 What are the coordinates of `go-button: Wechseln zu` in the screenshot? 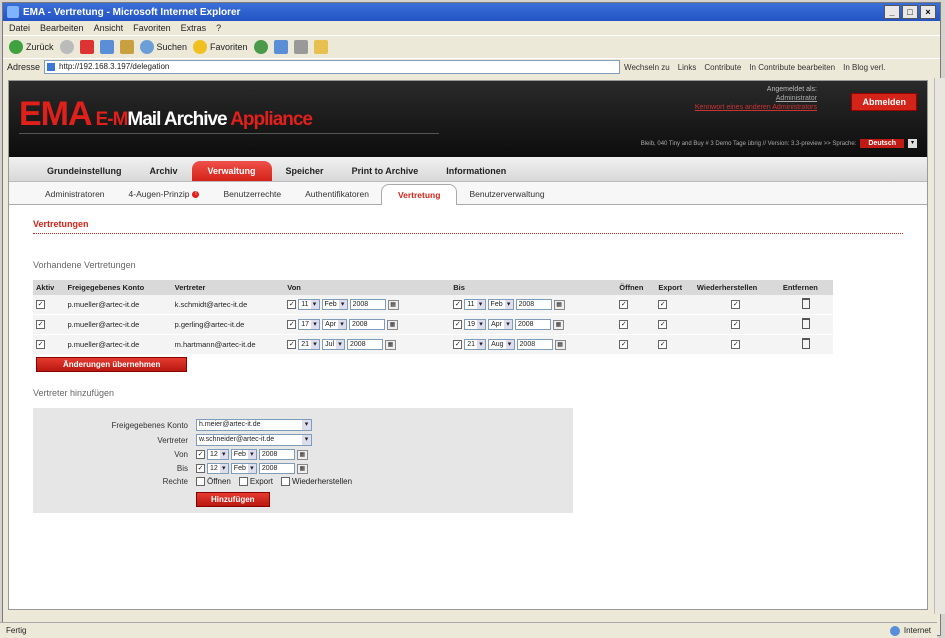 It's located at (647, 67).